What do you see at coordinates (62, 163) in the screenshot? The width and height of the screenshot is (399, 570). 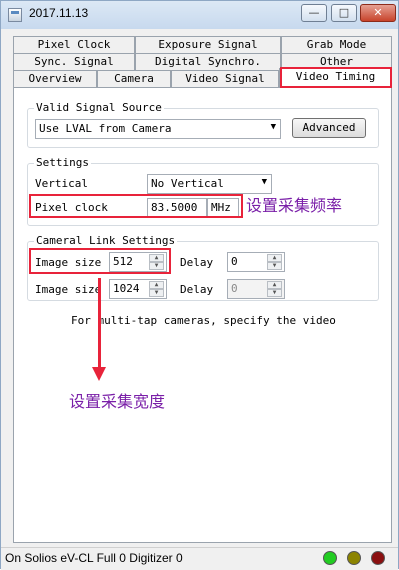 I see `settings-group-label: Settings` at bounding box center [62, 163].